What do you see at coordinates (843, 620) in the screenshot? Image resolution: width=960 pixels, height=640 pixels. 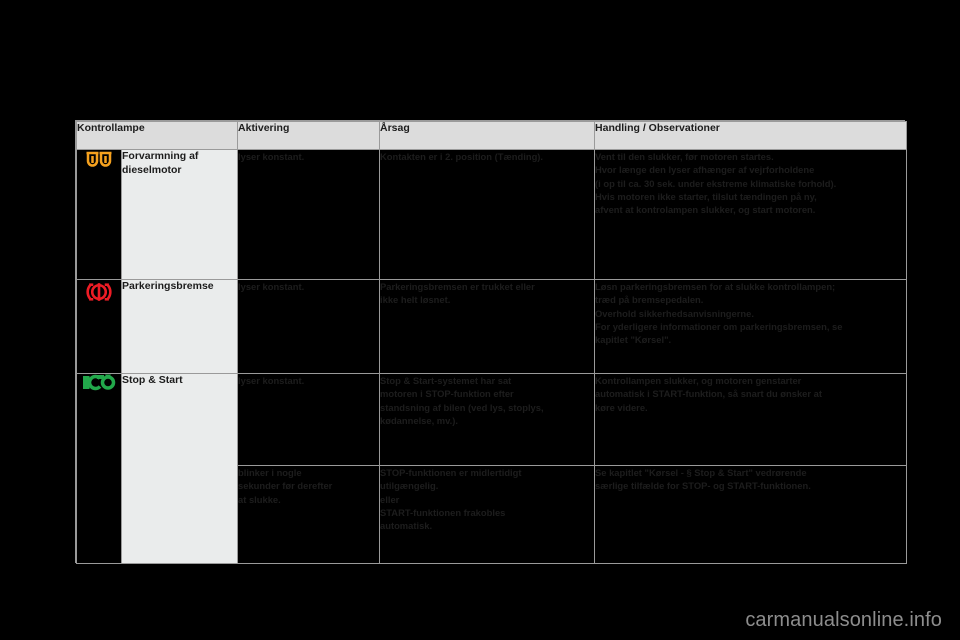 I see `site-watermark: carmanualsonline.info` at bounding box center [843, 620].